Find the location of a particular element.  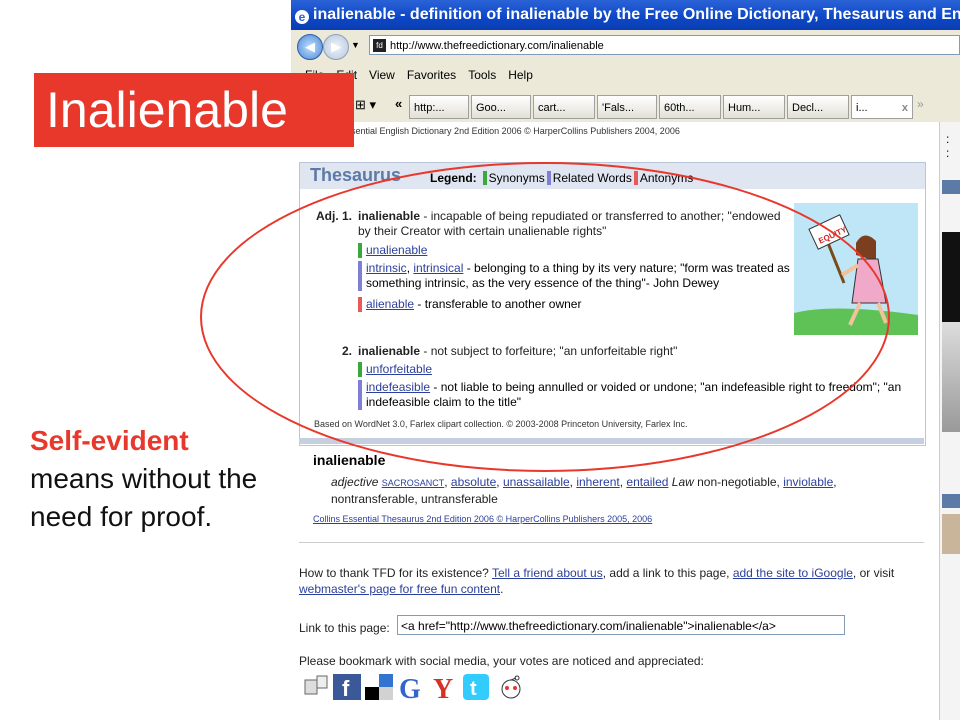

menu-bar: FileEditViewFavoritesToolsHelp is located at coordinates (625, 75).